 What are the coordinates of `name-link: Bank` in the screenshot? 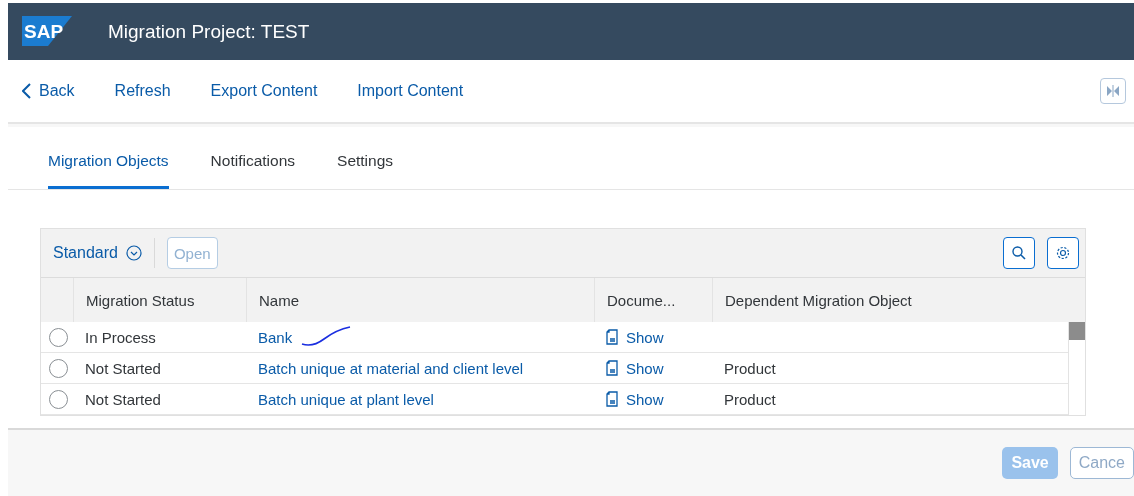 It's located at (275, 337).